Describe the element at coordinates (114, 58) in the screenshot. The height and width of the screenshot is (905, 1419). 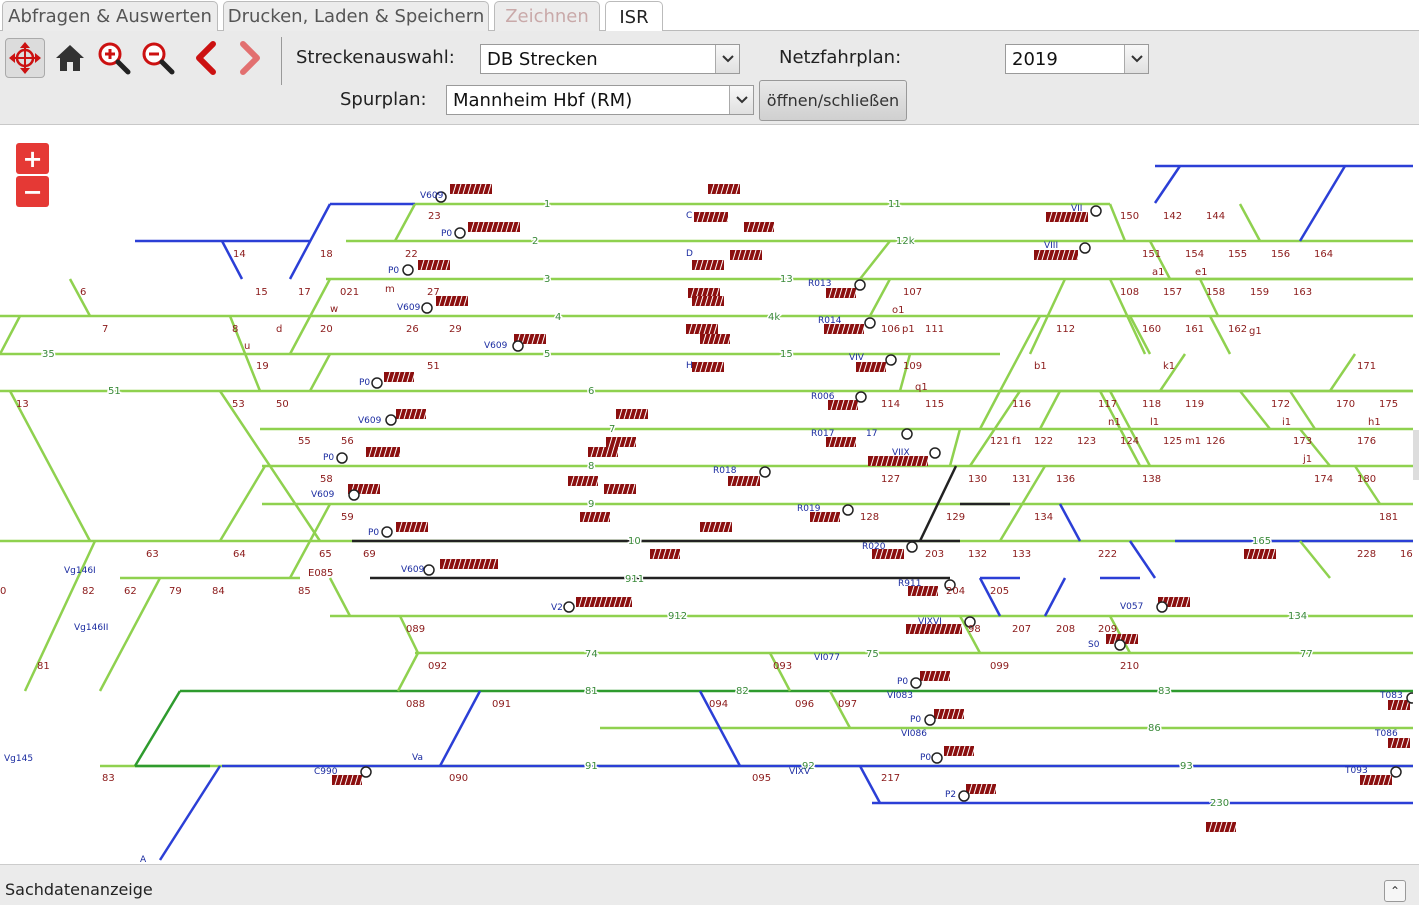
I see `zoom-in-icon` at that location.